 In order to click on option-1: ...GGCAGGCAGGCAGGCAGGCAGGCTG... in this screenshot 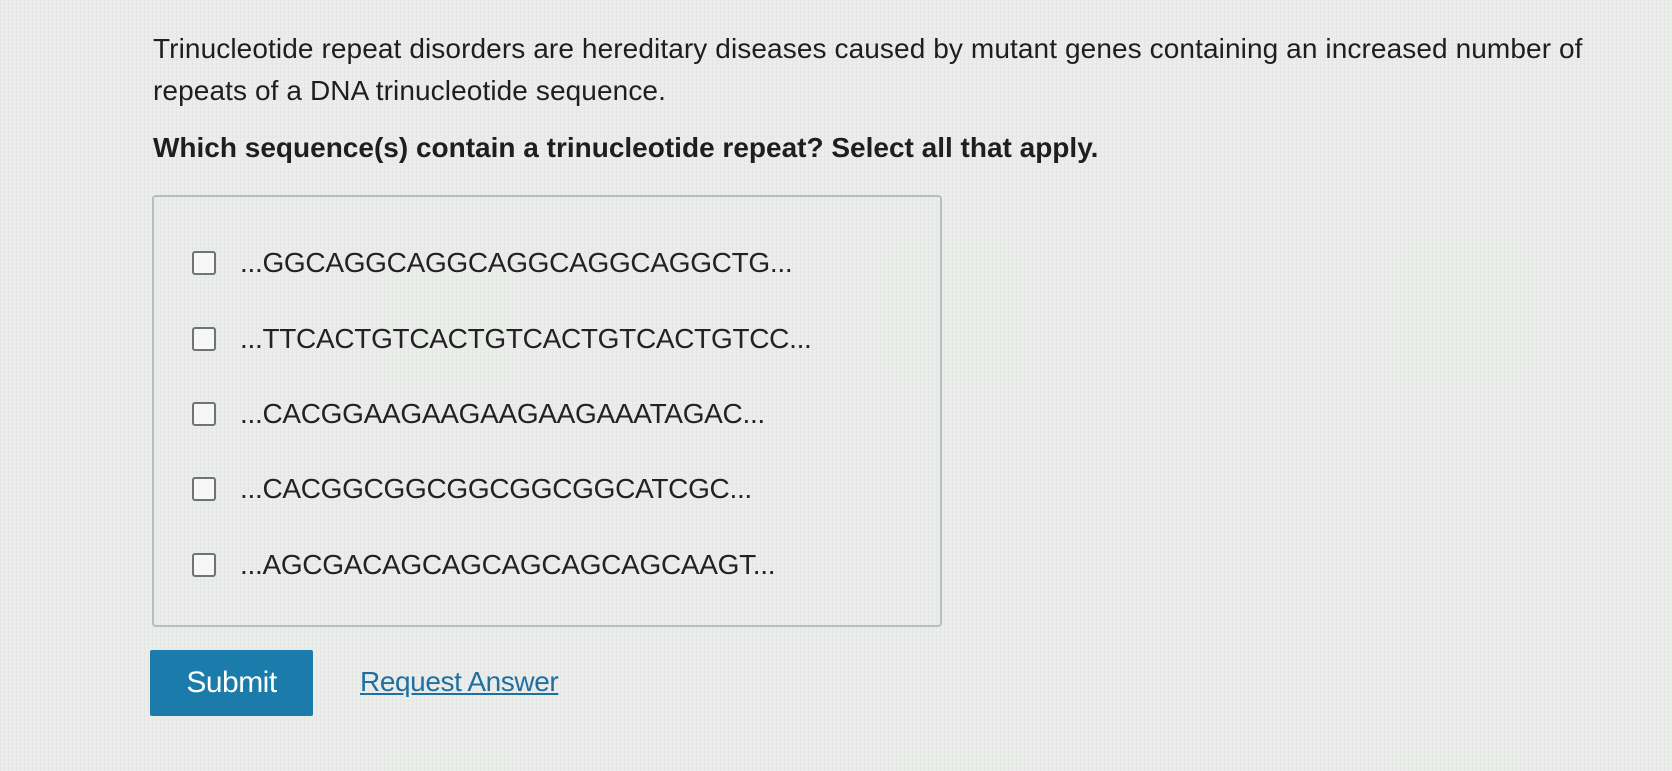, I will do `click(492, 263)`.